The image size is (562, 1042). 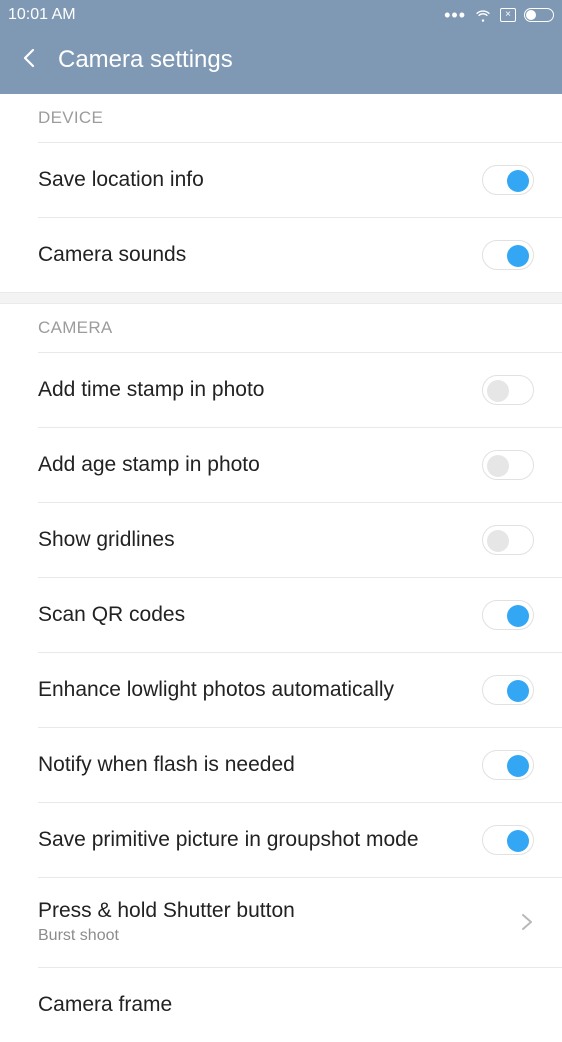 What do you see at coordinates (30, 58) in the screenshot?
I see `back-arrow-icon` at bounding box center [30, 58].